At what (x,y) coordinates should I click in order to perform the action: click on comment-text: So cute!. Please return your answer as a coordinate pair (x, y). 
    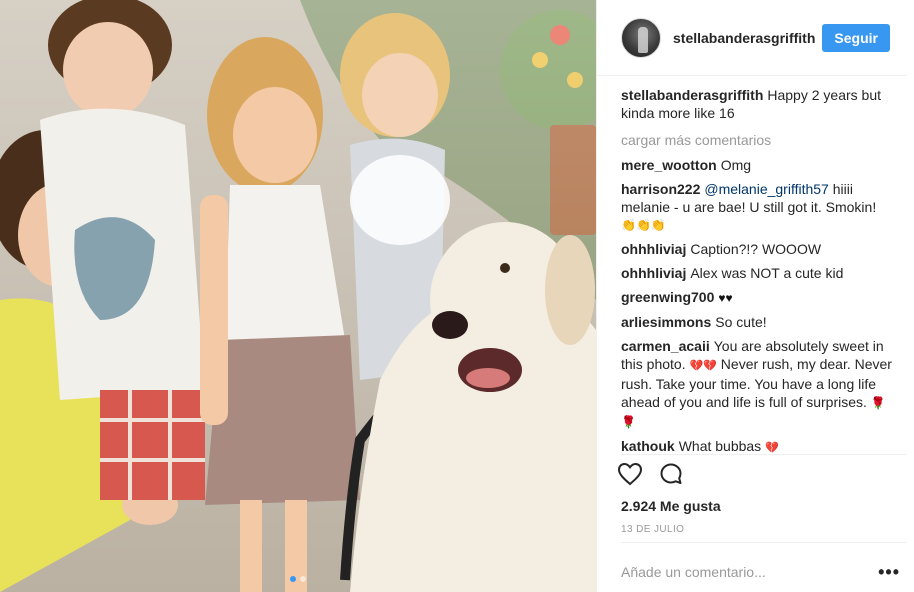
    Looking at the image, I should click on (741, 322).